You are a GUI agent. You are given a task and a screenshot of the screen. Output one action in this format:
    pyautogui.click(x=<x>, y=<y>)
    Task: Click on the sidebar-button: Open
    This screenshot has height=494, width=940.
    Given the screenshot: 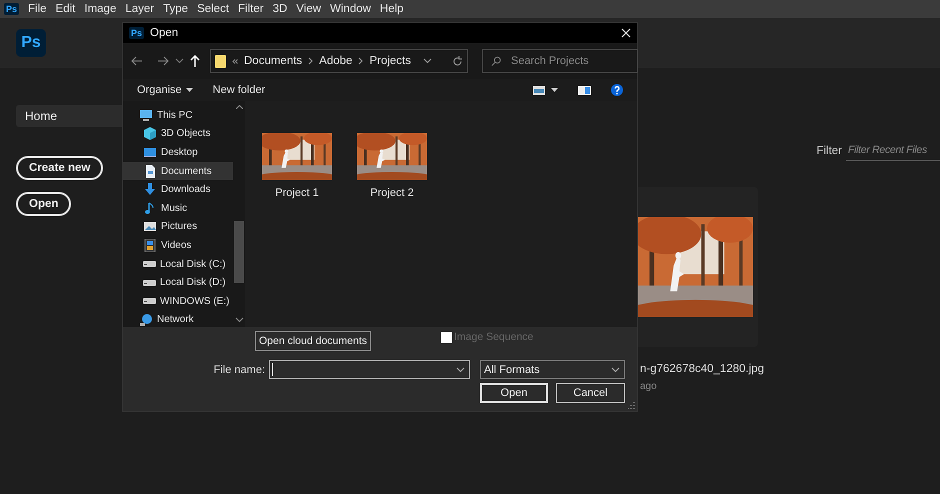 What is the action you would take?
    pyautogui.click(x=44, y=204)
    